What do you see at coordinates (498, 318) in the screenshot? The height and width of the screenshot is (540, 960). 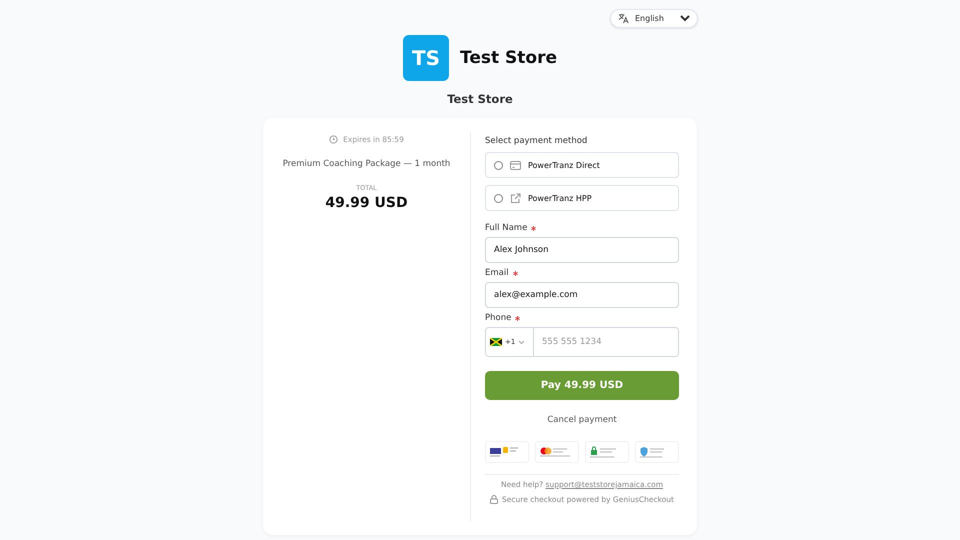 I see `field-label: Phone` at bounding box center [498, 318].